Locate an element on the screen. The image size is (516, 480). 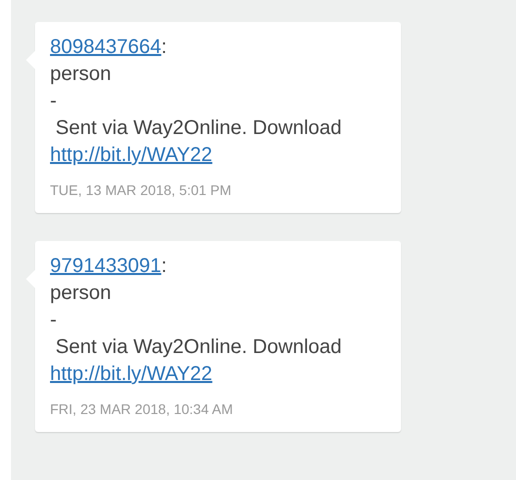
timestamp: TUE, 13 MAR 2018, 5:01 PM is located at coordinates (141, 190).